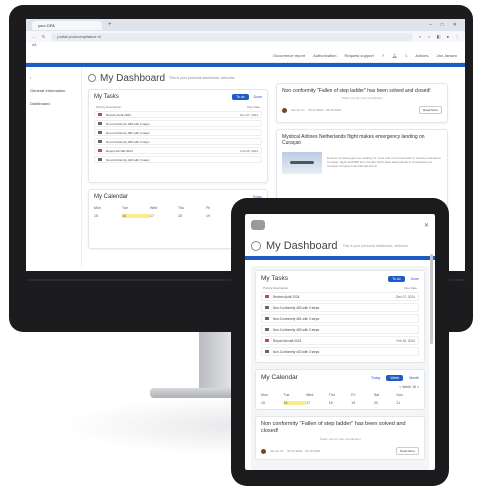  I want to click on news-1-subtitle: Thank you for your contribution, so click(362, 98).